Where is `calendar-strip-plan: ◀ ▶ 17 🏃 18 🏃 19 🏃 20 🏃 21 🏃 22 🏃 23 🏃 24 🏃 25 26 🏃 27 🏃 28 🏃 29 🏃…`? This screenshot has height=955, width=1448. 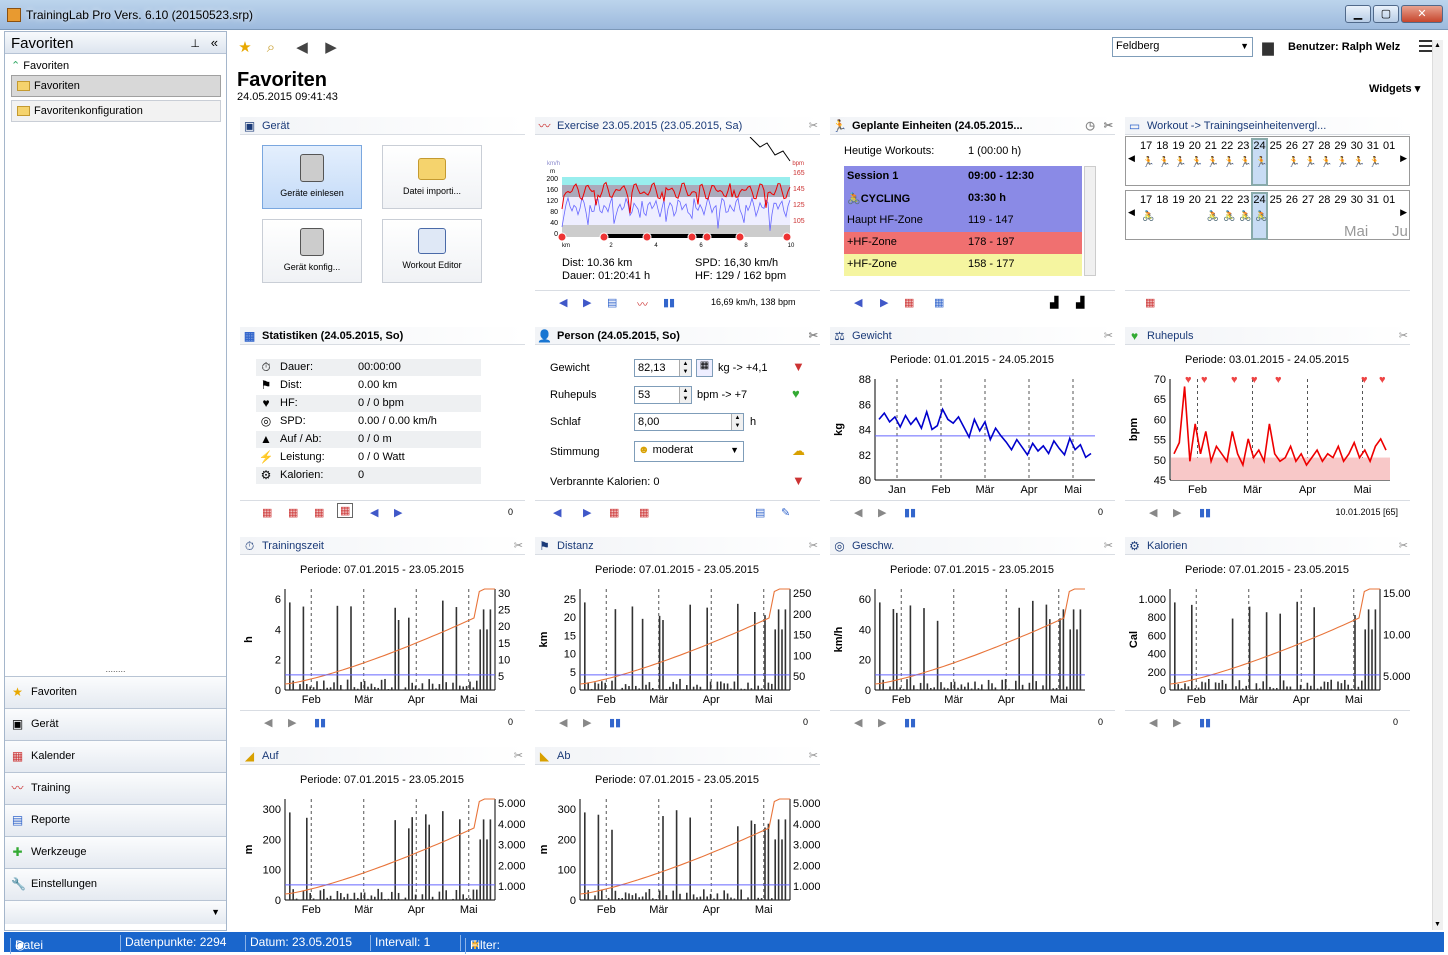 calendar-strip-plan: ◀ ▶ 17 🏃 18 🏃 19 🏃 20 🏃 21 🏃 22 🏃 23 🏃 24 🏃 25 26 🏃 27 🏃 28 🏃 29 🏃… is located at coordinates (1267, 161).